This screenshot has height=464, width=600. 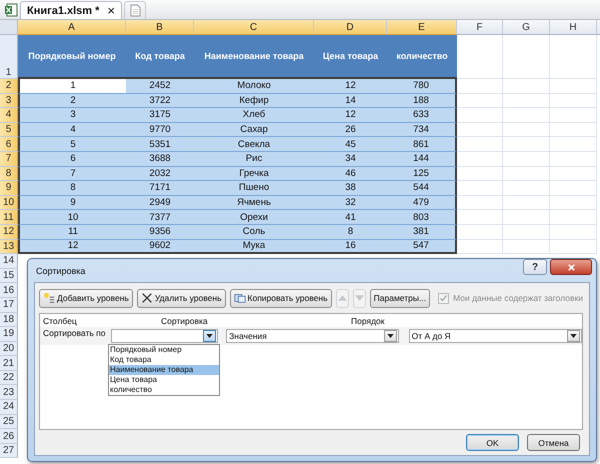 What do you see at coordinates (72, 101) in the screenshot?
I see `table-cell: 2` at bounding box center [72, 101].